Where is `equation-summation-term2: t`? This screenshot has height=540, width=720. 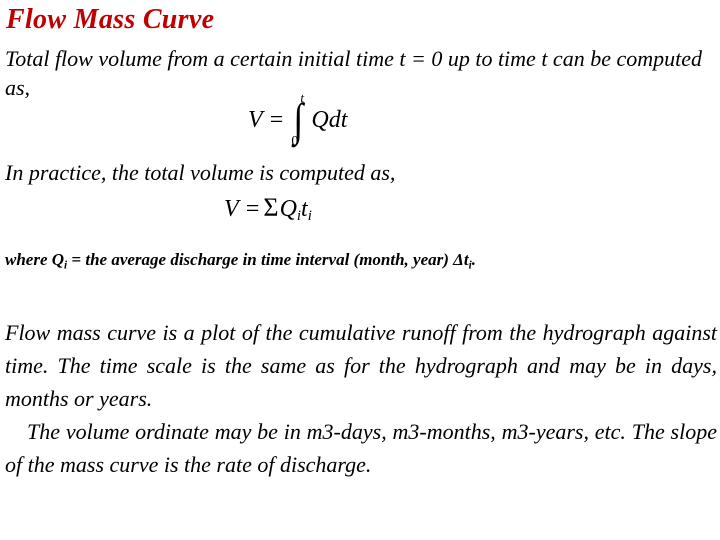 equation-summation-term2: t is located at coordinates (304, 209).